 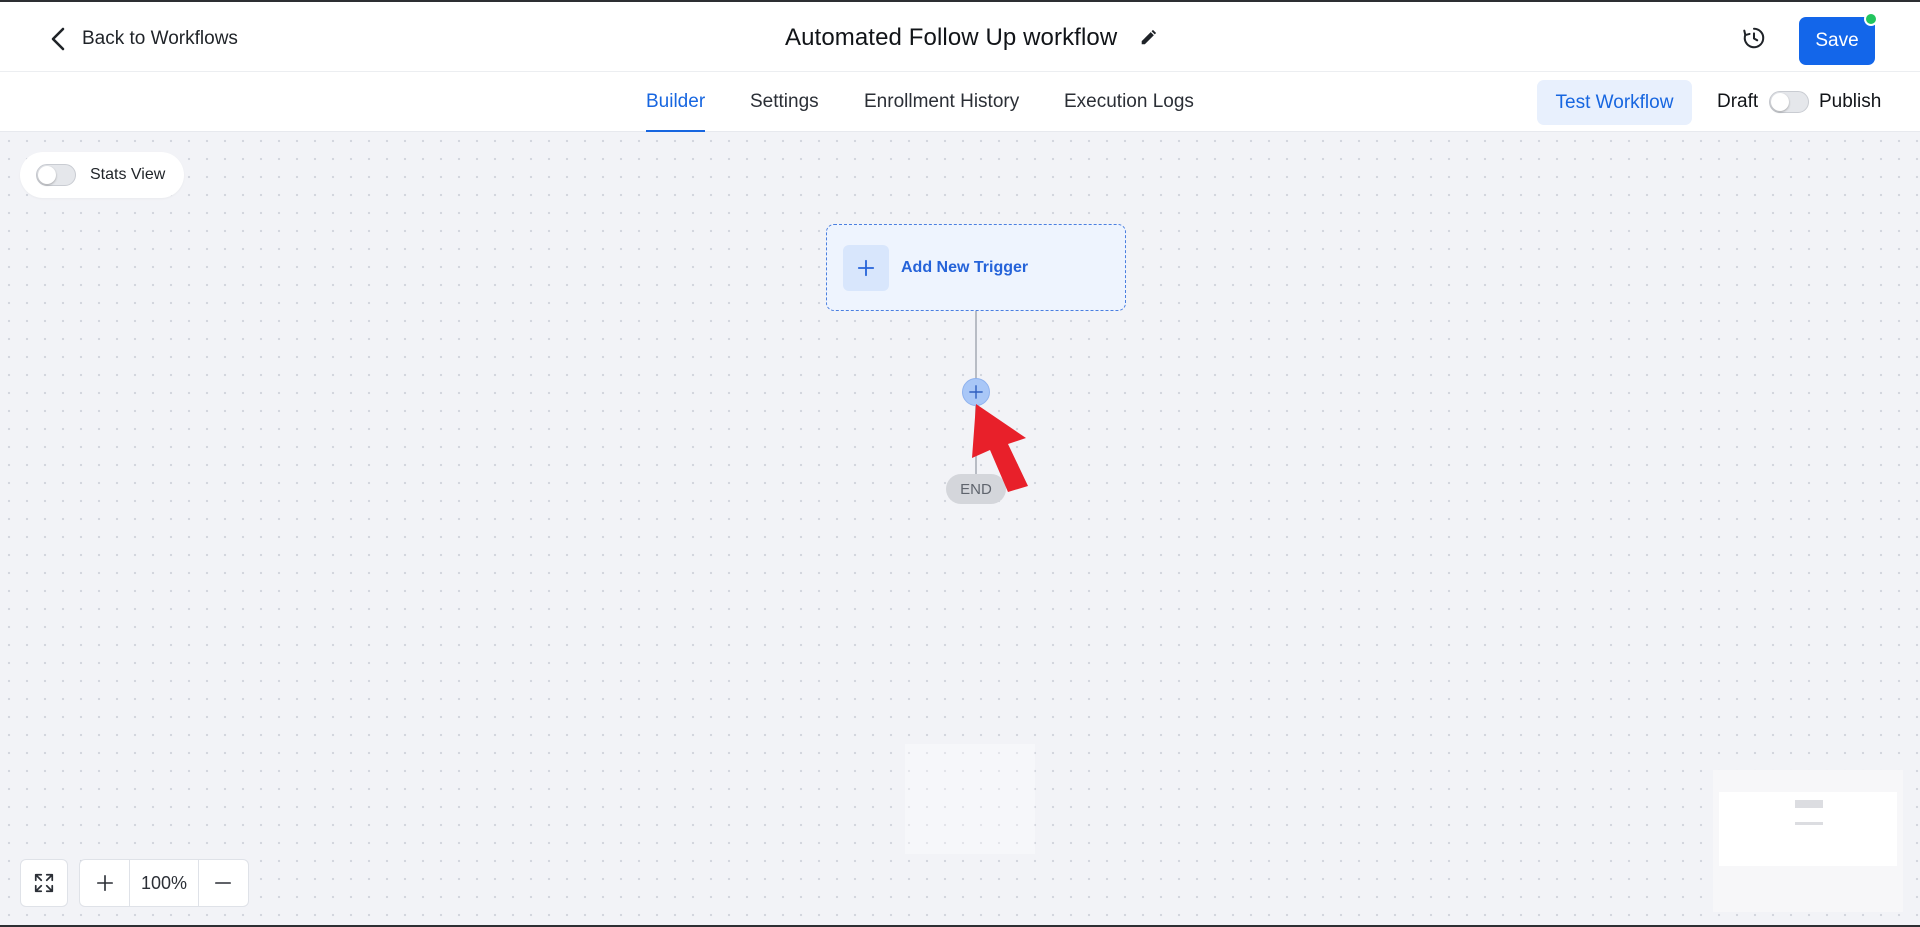 What do you see at coordinates (976, 345) in the screenshot?
I see `connector-line` at bounding box center [976, 345].